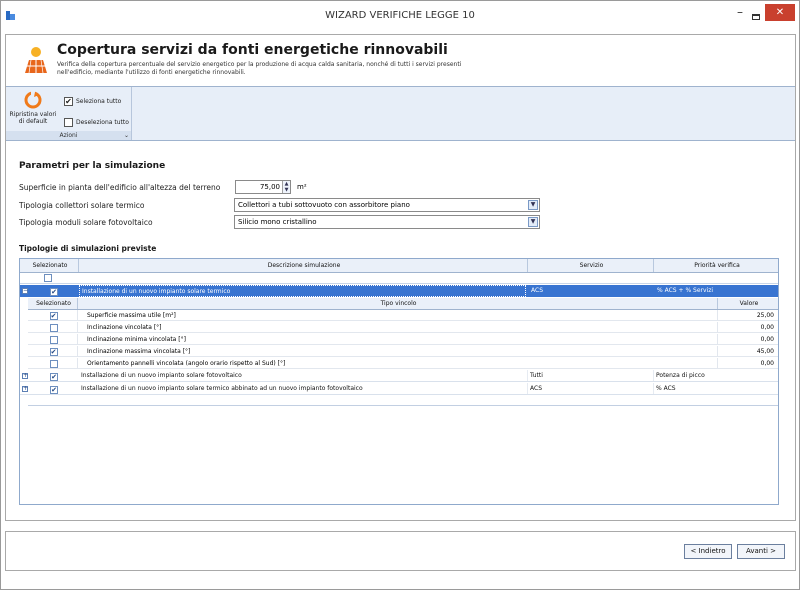  I want to click on surface-input: 75,00 ▲ ▼, so click(263, 187).